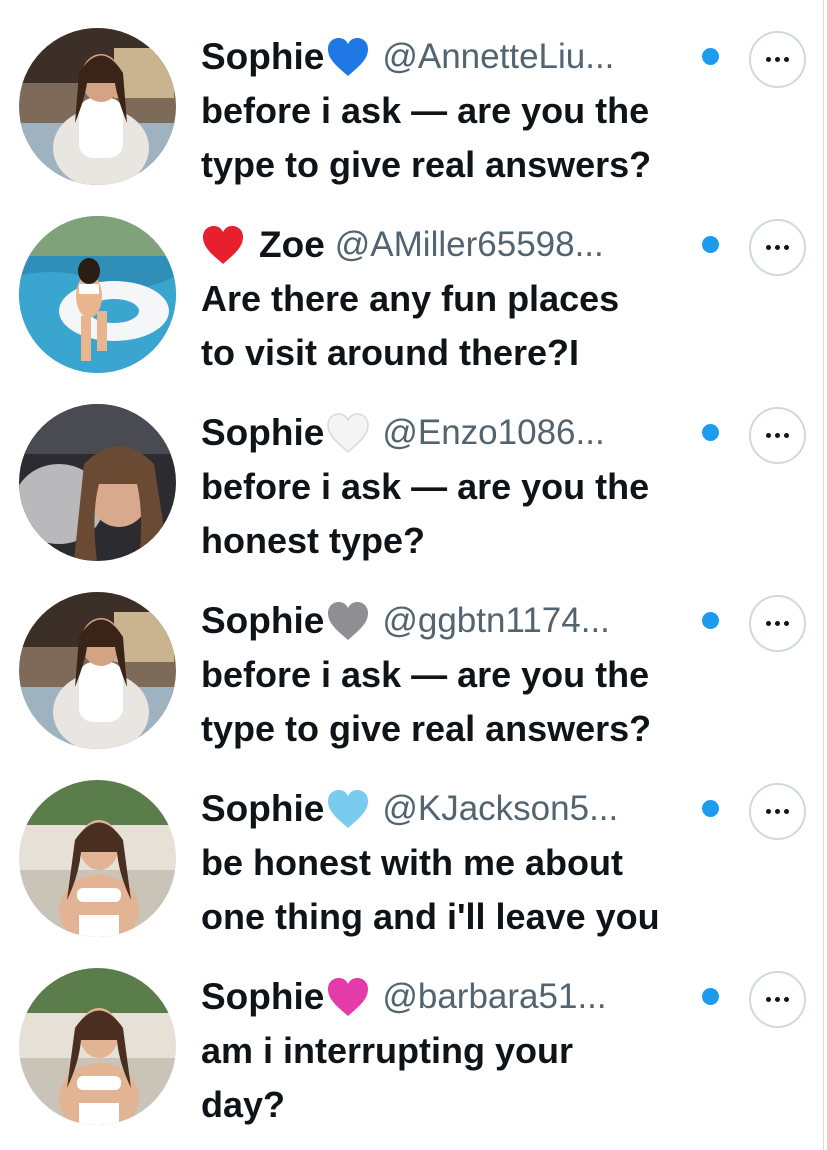 This screenshot has height=1150, width=827. What do you see at coordinates (292, 245) in the screenshot?
I see `display-name: Zoe` at bounding box center [292, 245].